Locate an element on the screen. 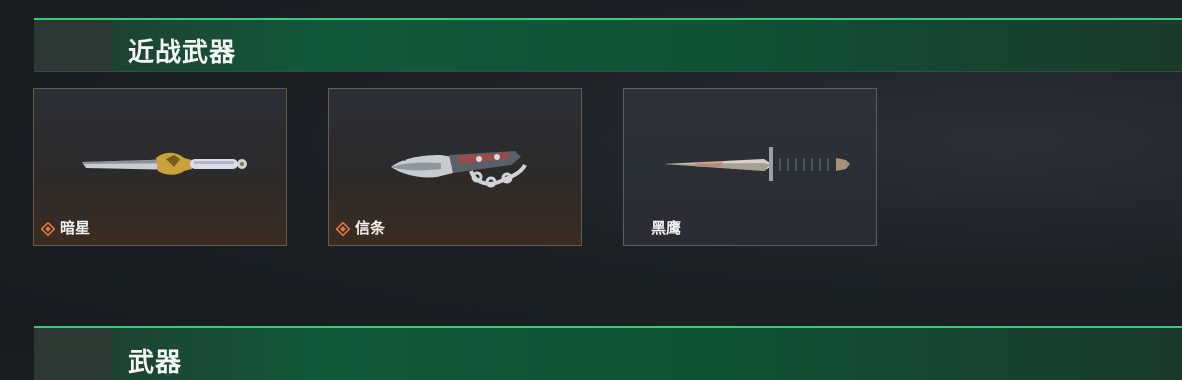  section-title: 近战武器 is located at coordinates (182, 53).